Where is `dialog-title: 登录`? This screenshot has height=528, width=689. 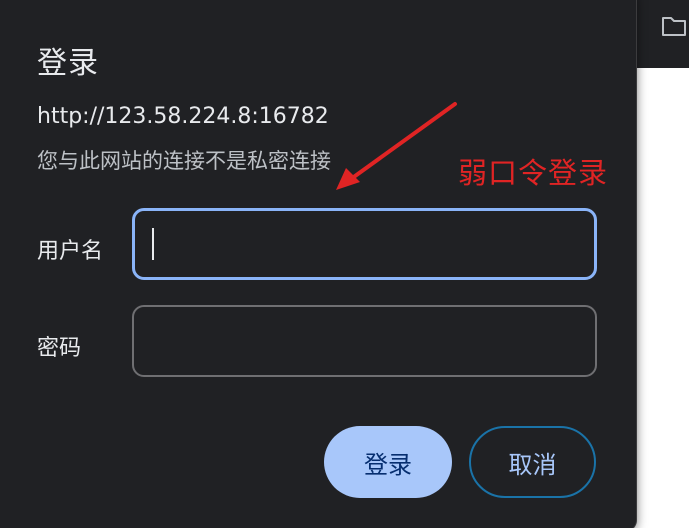
dialog-title: 登录 is located at coordinates (68, 63).